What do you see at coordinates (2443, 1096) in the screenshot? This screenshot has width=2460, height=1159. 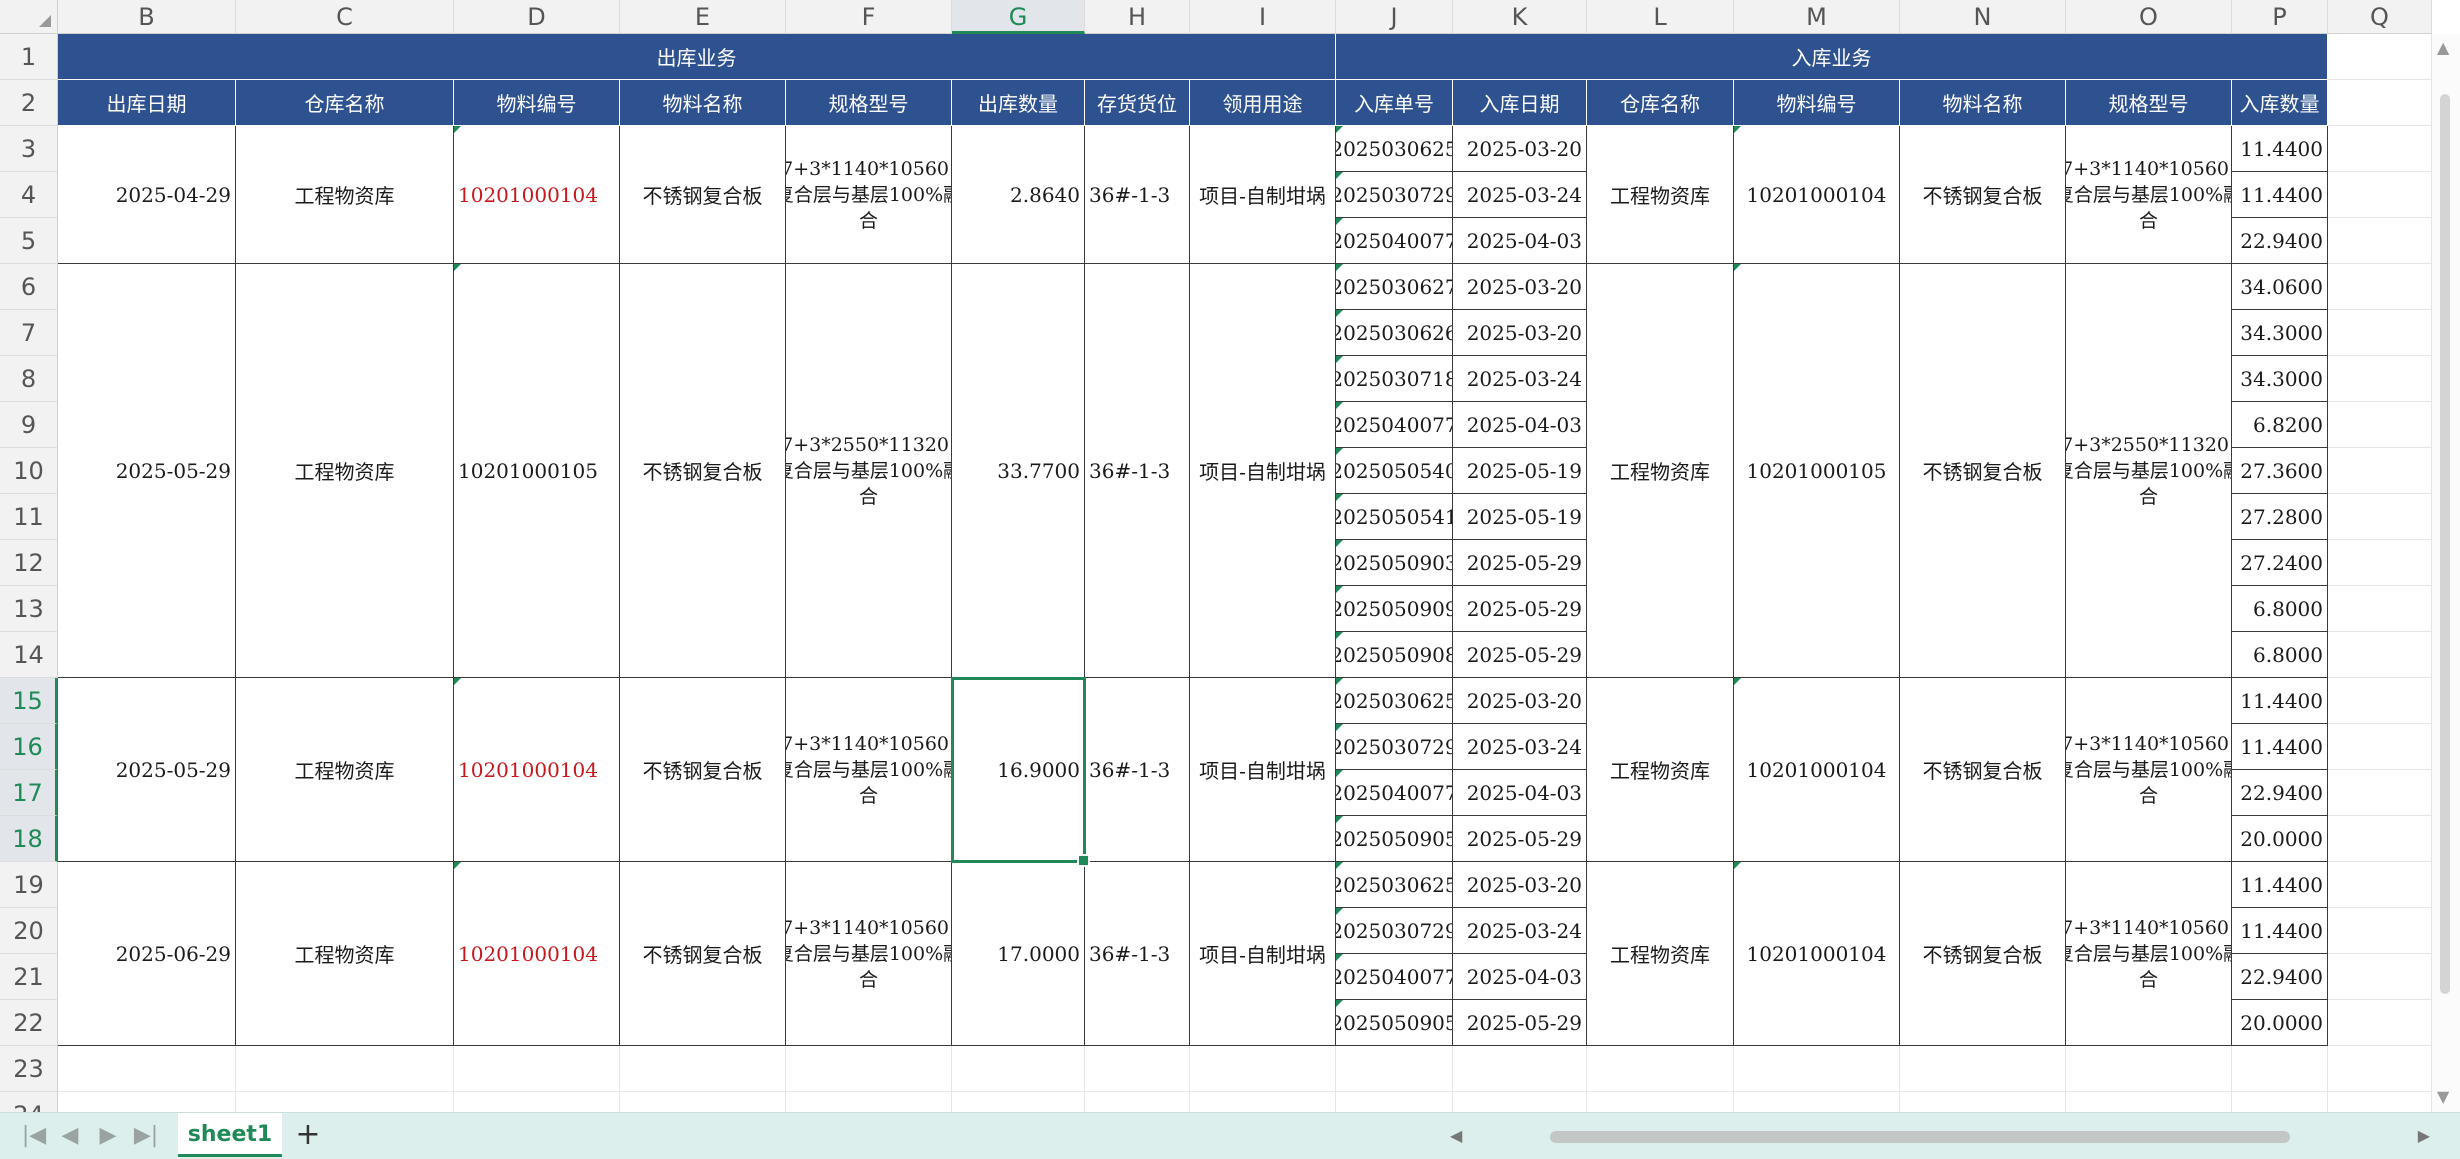 I see `scroll-down-icon: ▼` at bounding box center [2443, 1096].